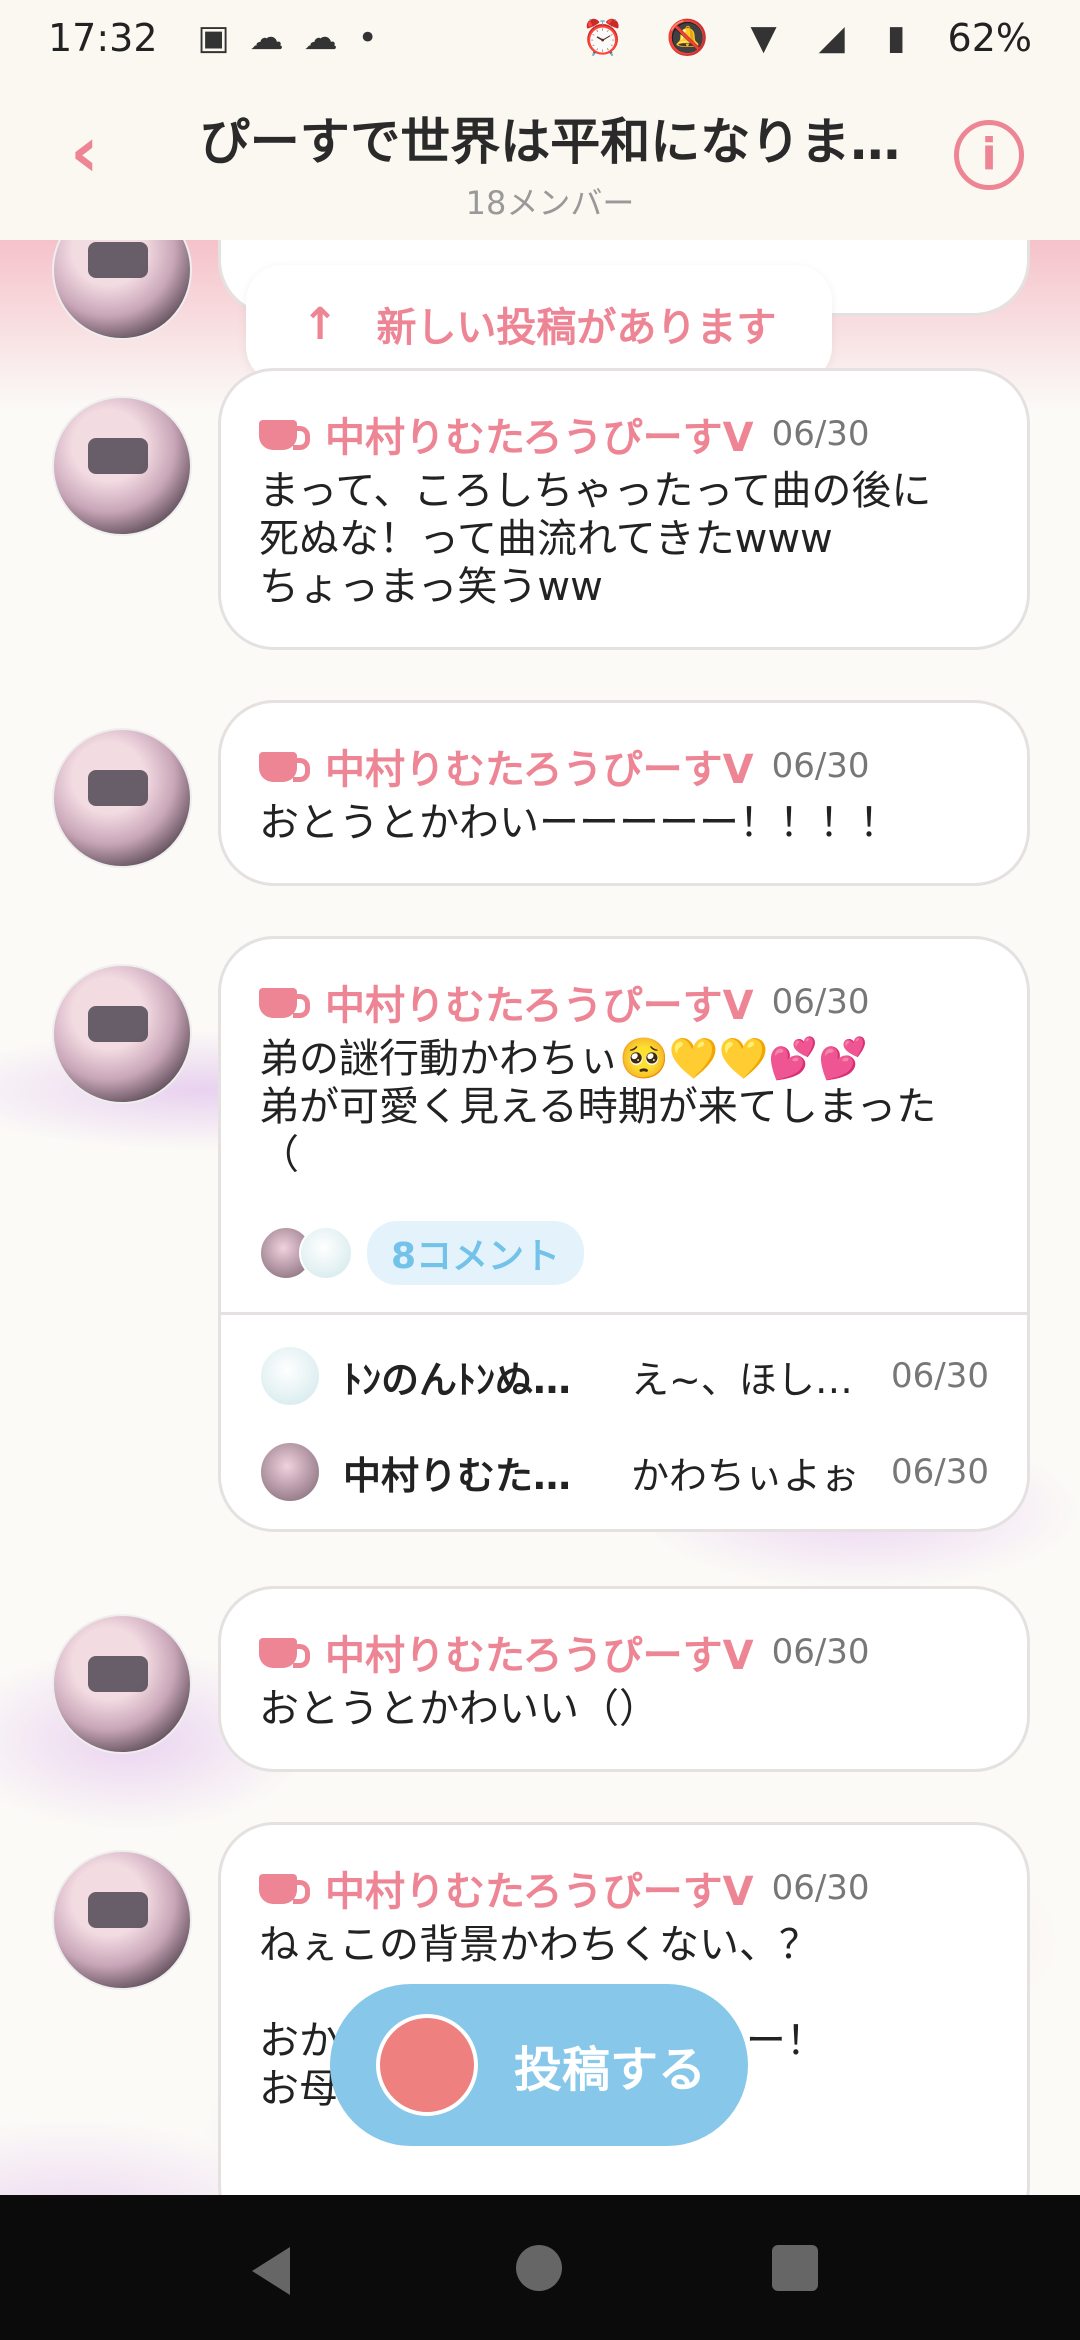 The image size is (1080, 2340). What do you see at coordinates (687, 38) in the screenshot?
I see `bell-off-icon: 🔕` at bounding box center [687, 38].